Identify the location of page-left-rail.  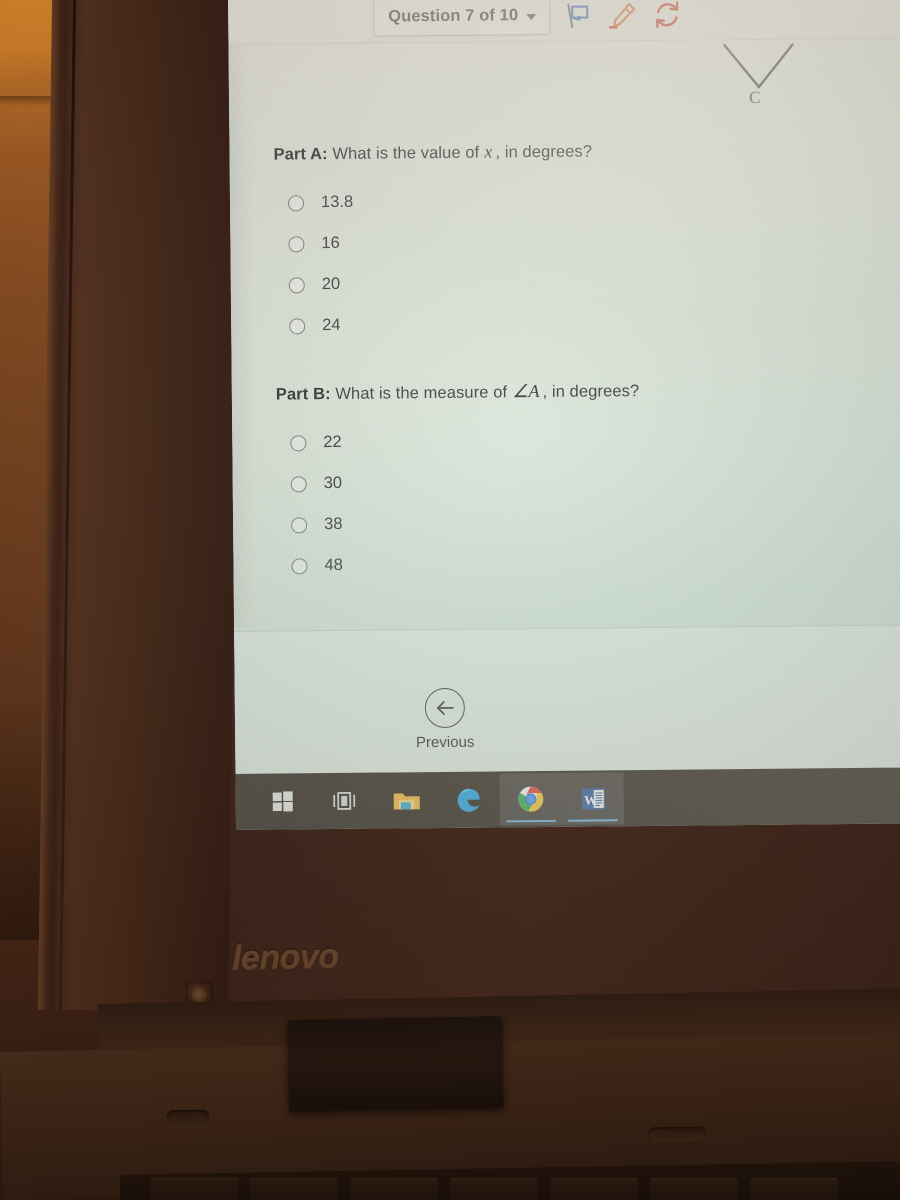
(242, 327).